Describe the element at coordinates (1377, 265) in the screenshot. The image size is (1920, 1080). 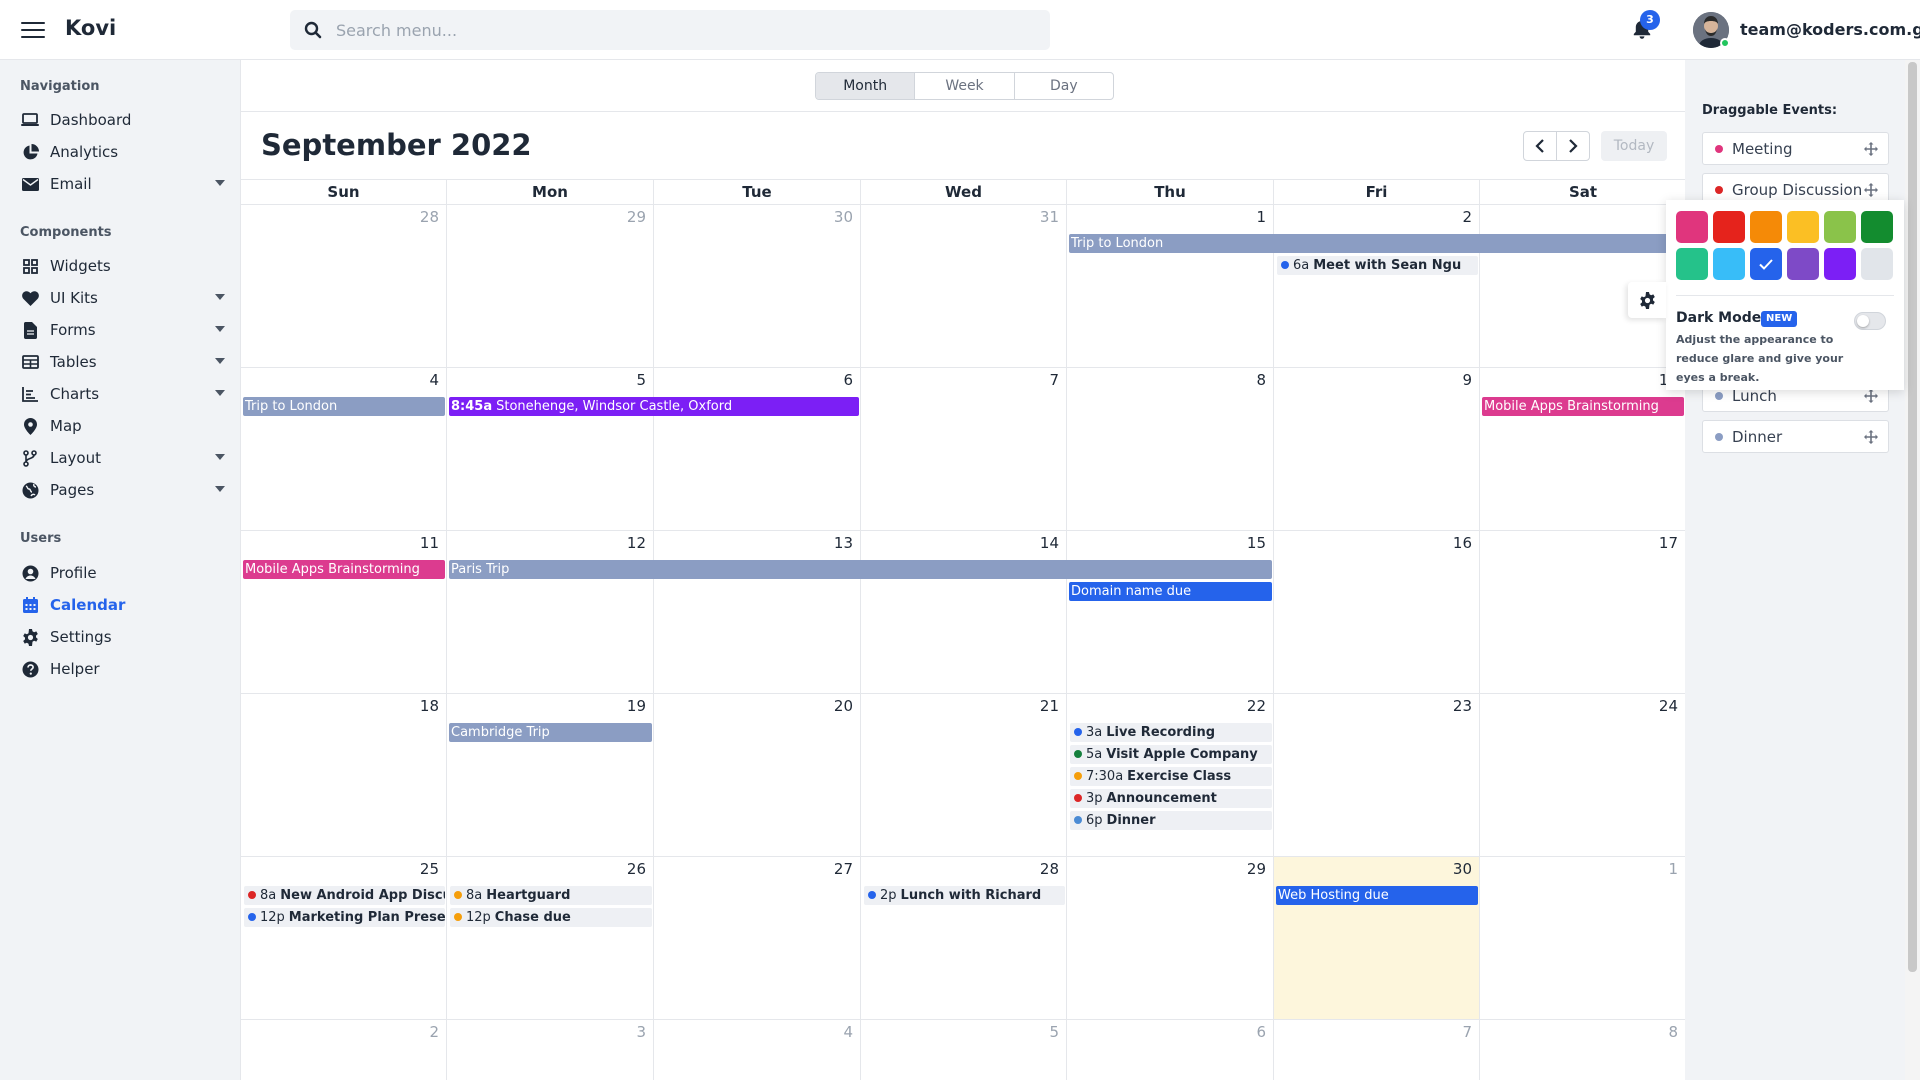
I see `calendar-event: 6a Meet with Sean Ngu` at that location.